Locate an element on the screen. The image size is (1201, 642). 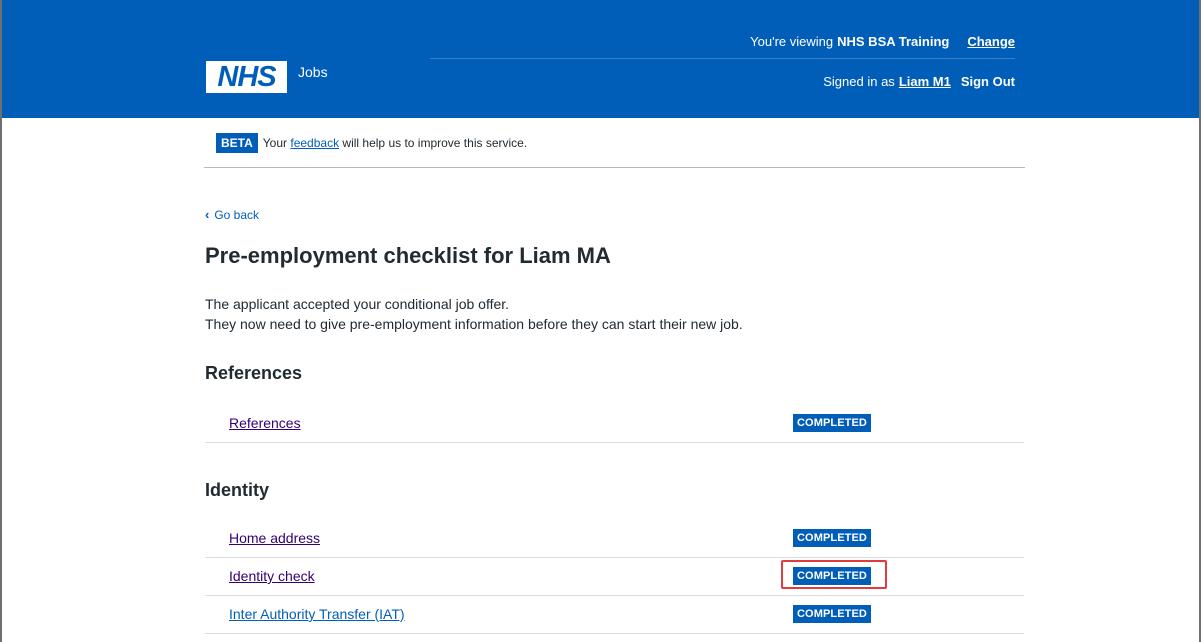
task-link-identity-check: Identity check is located at coordinates (272, 576).